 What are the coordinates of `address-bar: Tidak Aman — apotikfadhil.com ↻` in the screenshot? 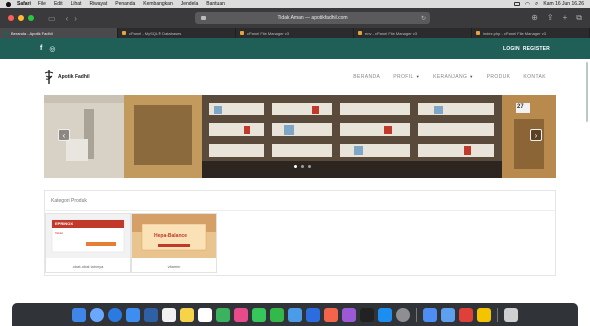 It's located at (312, 18).